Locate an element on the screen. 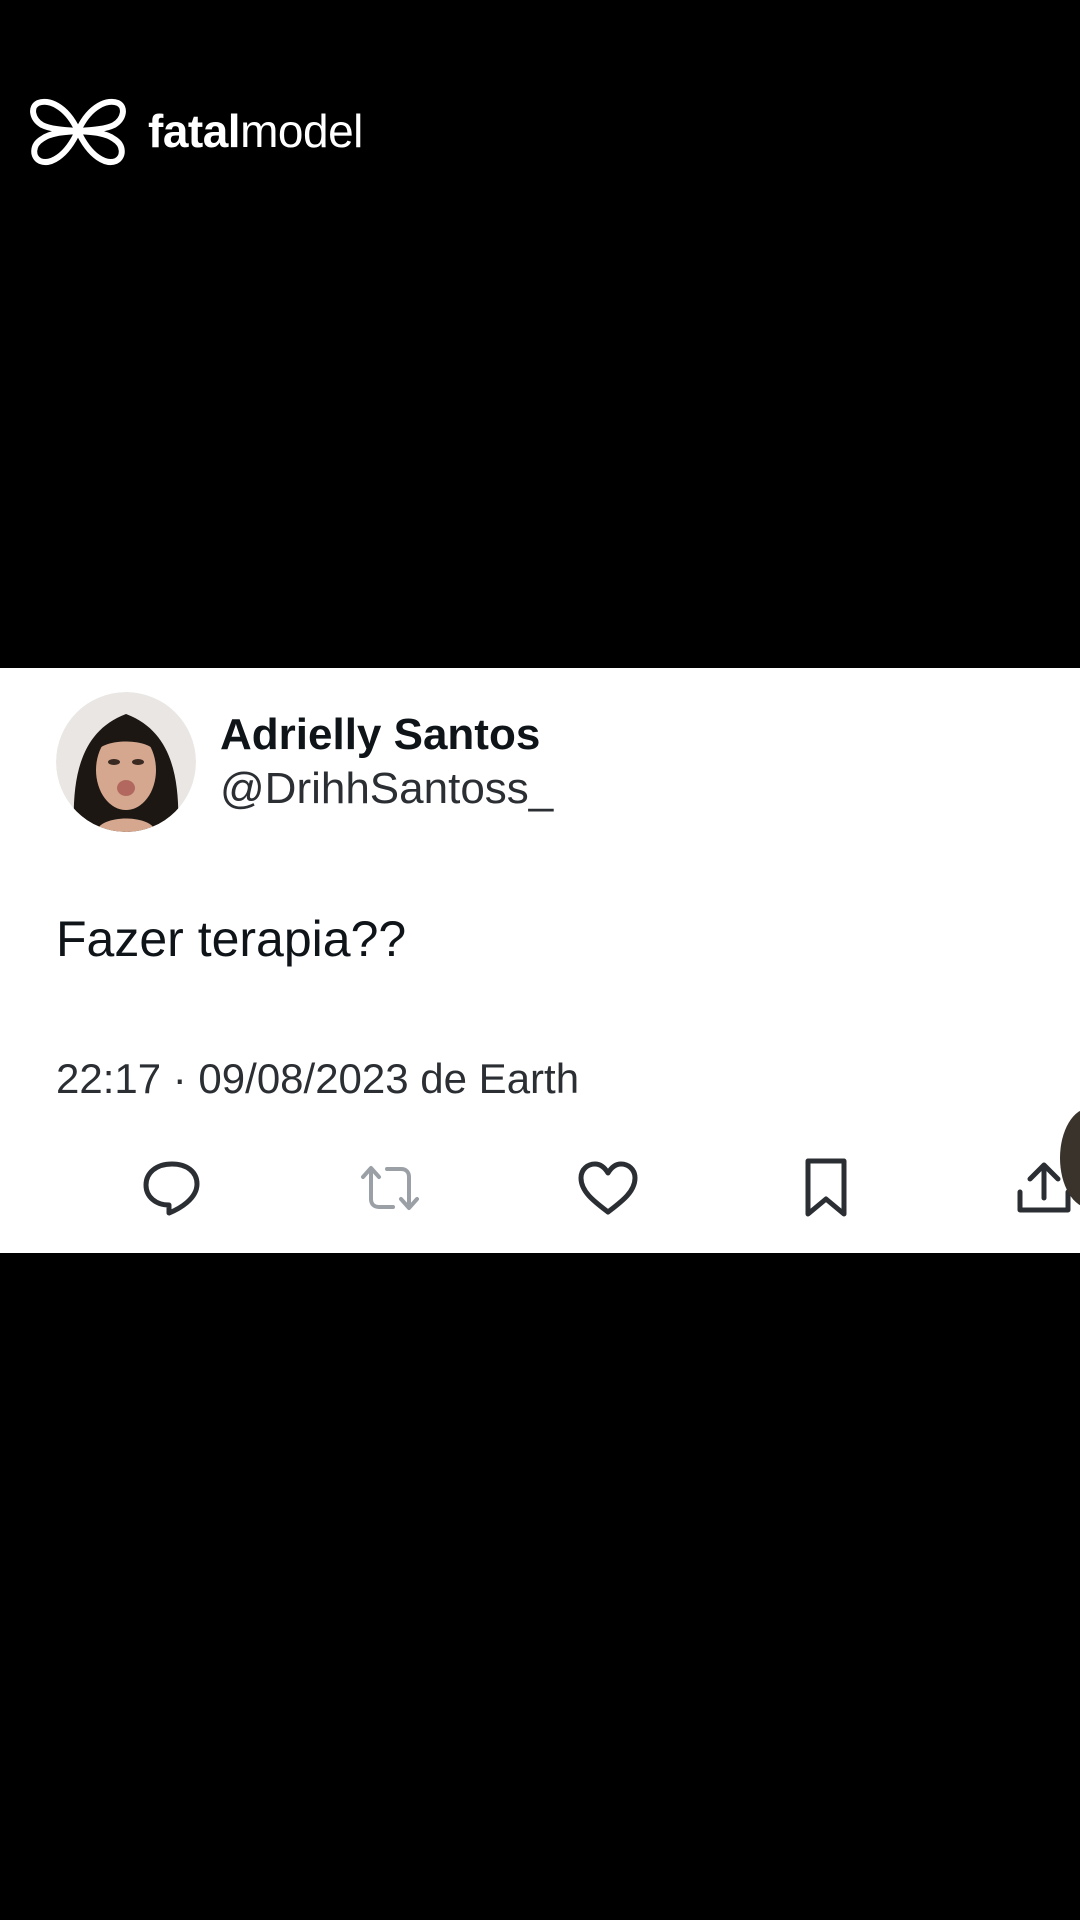 The image size is (1080, 1920). reply-button is located at coordinates (172, 1188).